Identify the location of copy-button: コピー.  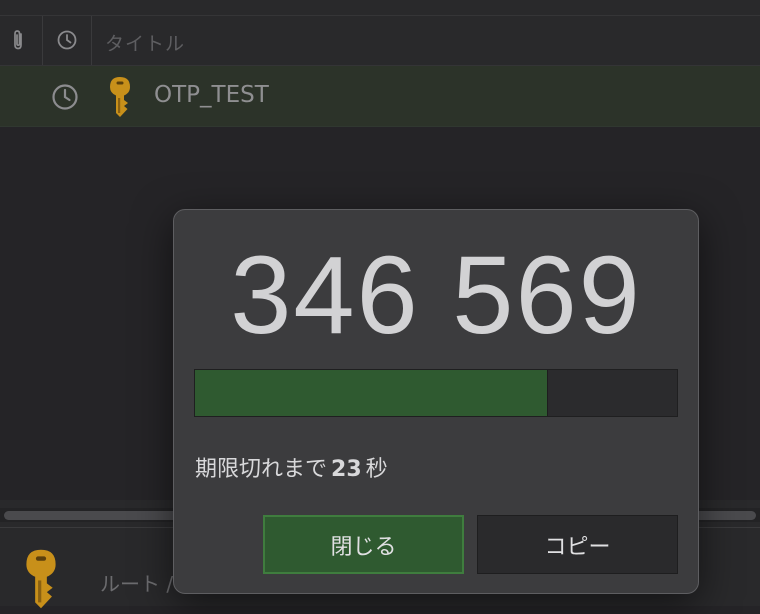
(577, 544).